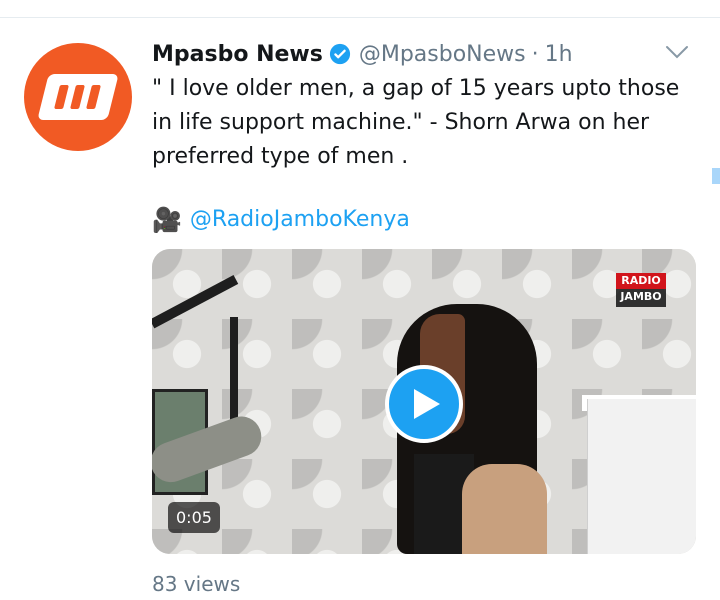 Image resolution: width=720 pixels, height=600 pixels. I want to click on play-icon, so click(427, 404).